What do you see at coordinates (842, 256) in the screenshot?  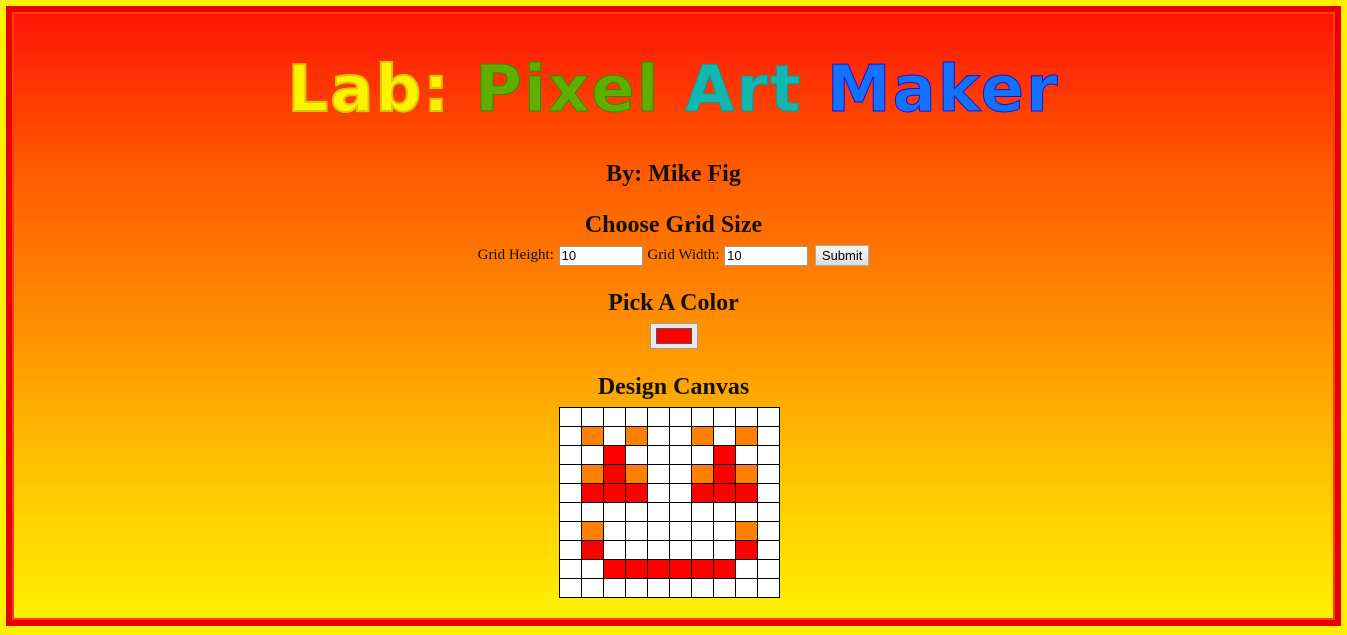 I see `submit-button: Submit` at bounding box center [842, 256].